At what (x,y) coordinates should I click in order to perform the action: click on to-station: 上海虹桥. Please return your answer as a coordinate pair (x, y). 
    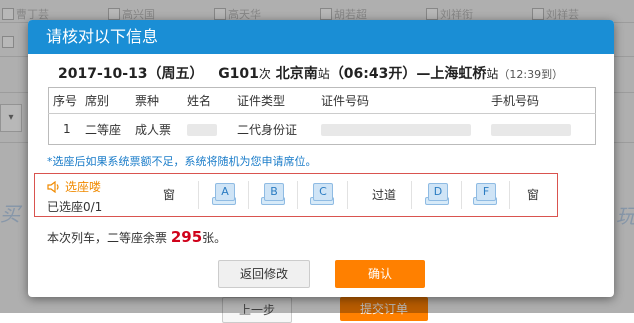
    Looking at the image, I should click on (458, 74).